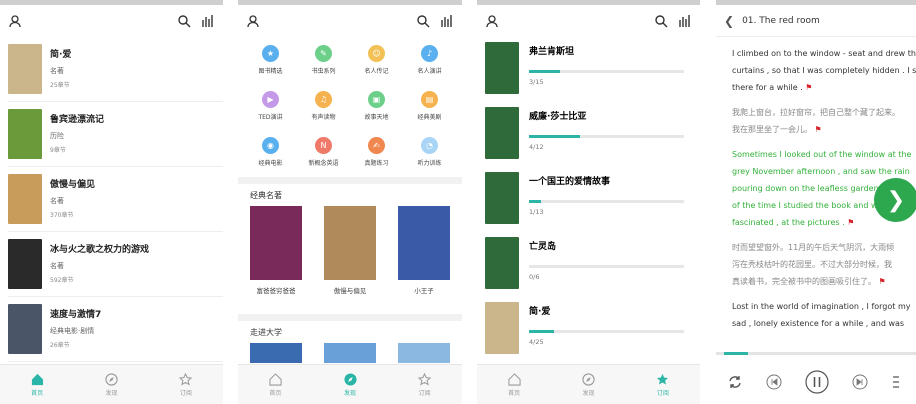 This screenshot has height=404, width=916. Describe the element at coordinates (895, 200) in the screenshot. I see `next-chapter-button: ❯` at that location.